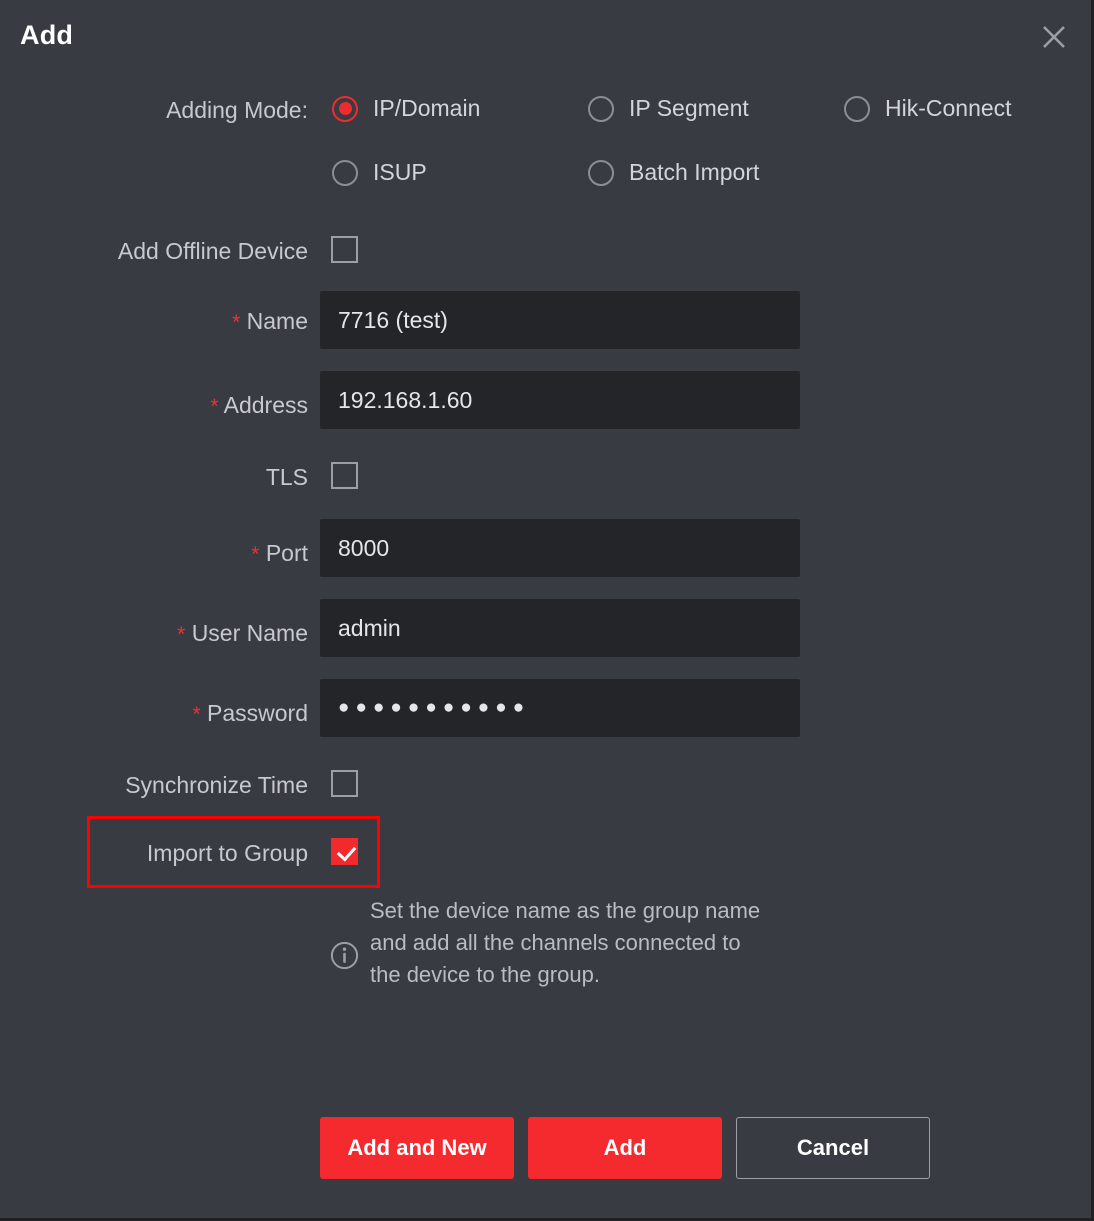 The height and width of the screenshot is (1221, 1094). Describe the element at coordinates (249, 633) in the screenshot. I see `user-name-label-text: User Name` at that location.